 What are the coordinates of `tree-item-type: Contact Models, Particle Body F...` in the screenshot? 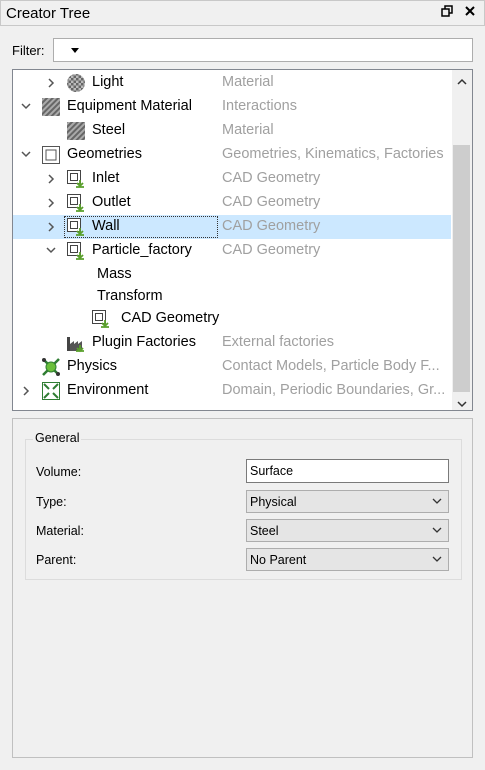 It's located at (331, 366).